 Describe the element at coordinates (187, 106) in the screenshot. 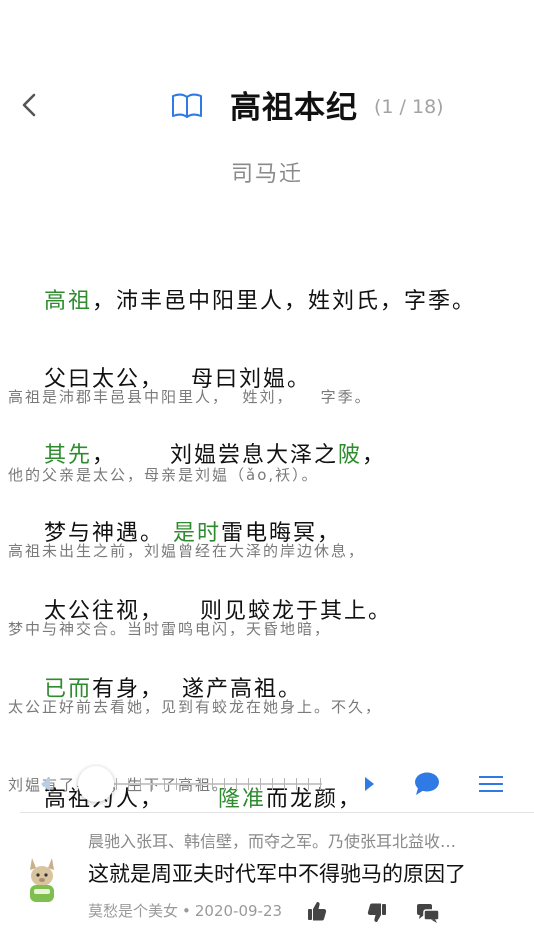

I see `book-icon` at that location.